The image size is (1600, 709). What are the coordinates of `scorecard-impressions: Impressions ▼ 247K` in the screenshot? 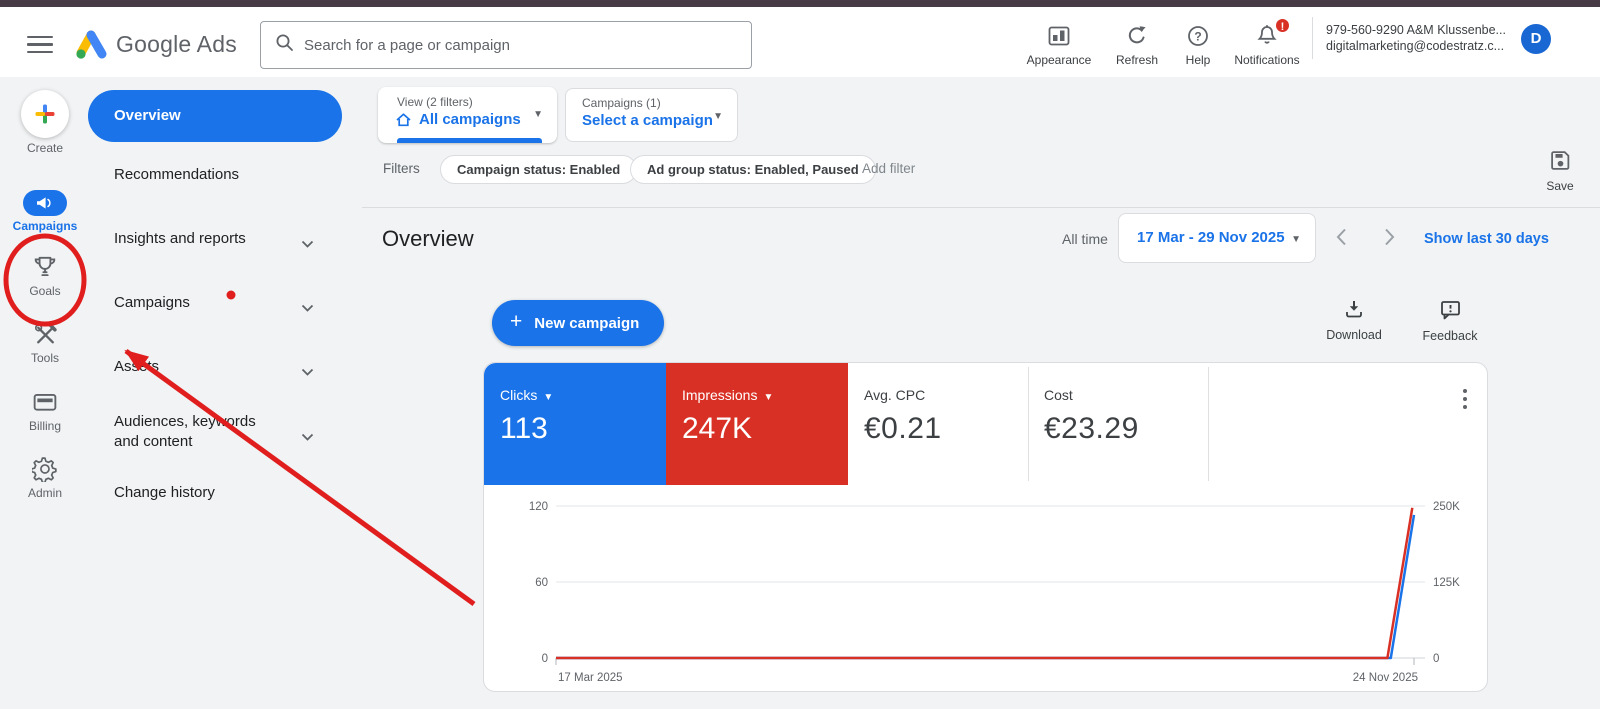 It's located at (757, 424).